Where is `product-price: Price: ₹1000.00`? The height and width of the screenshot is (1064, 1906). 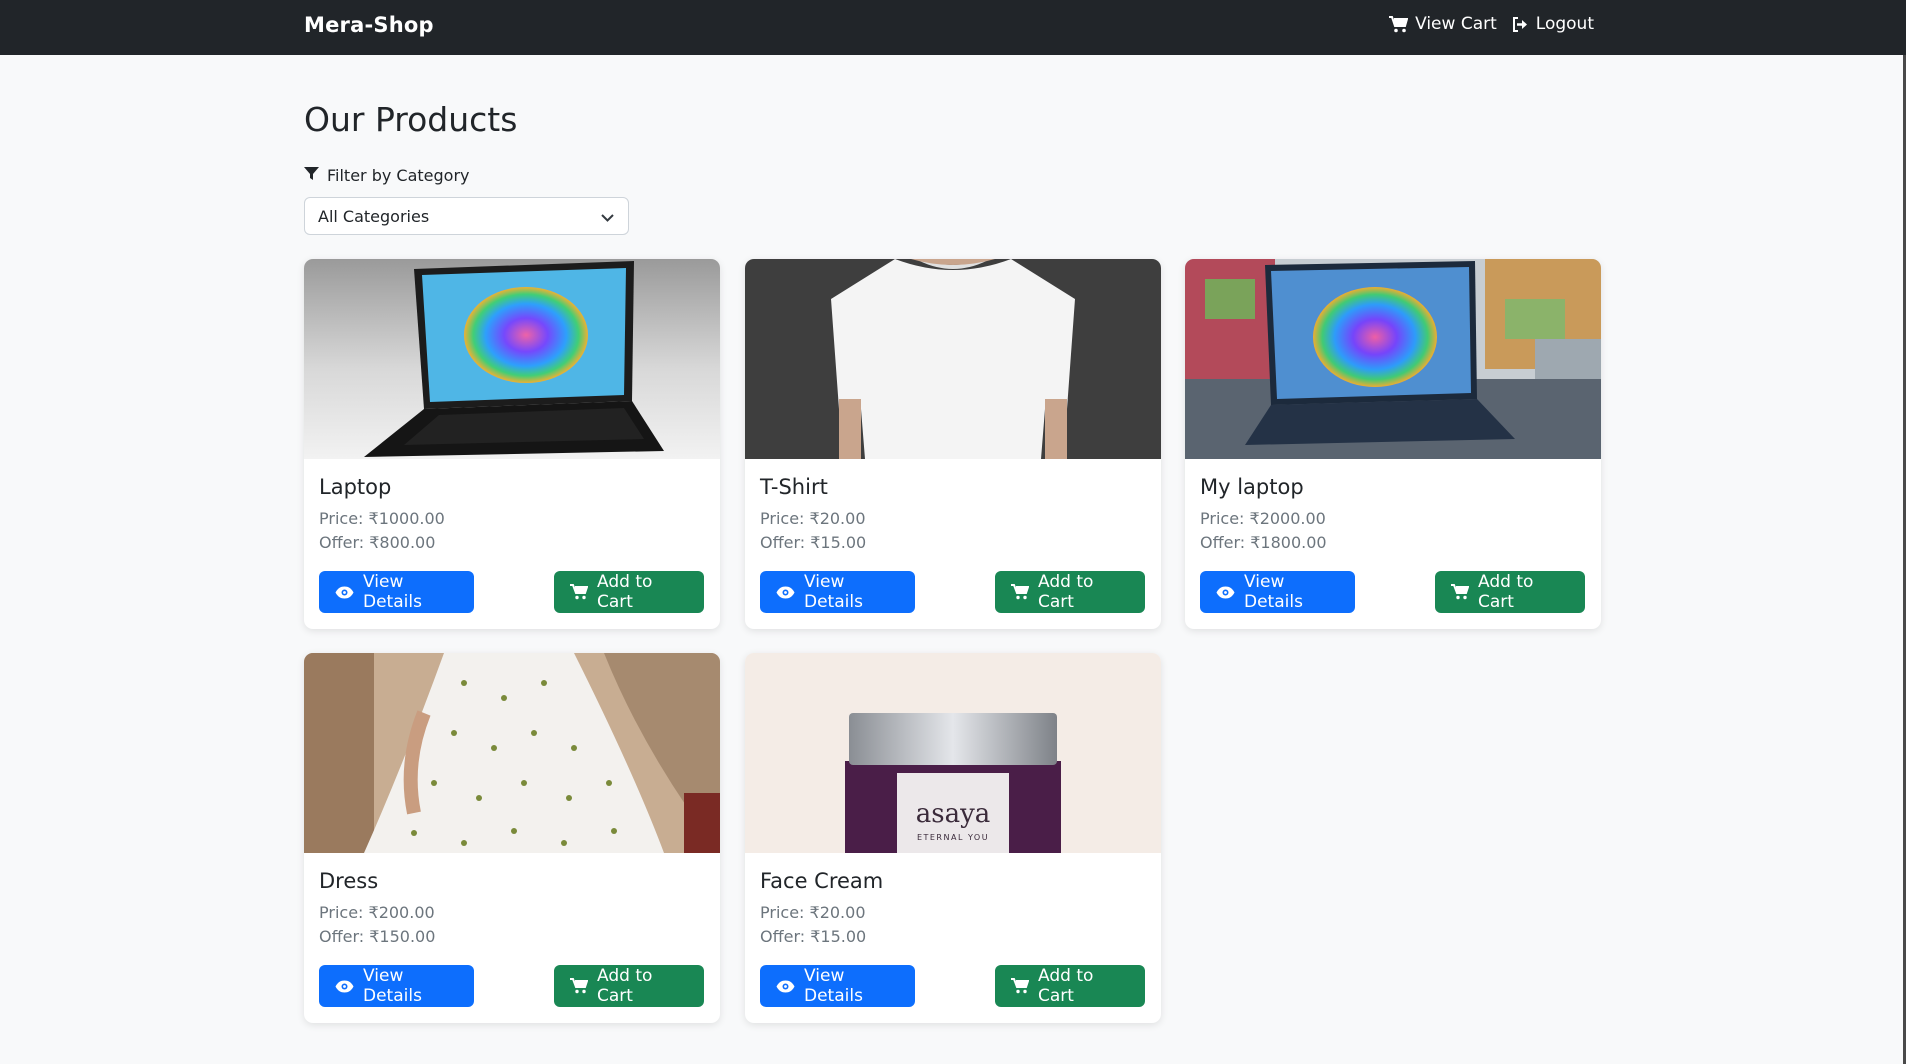
product-price: Price: ₹1000.00 is located at coordinates (382, 518).